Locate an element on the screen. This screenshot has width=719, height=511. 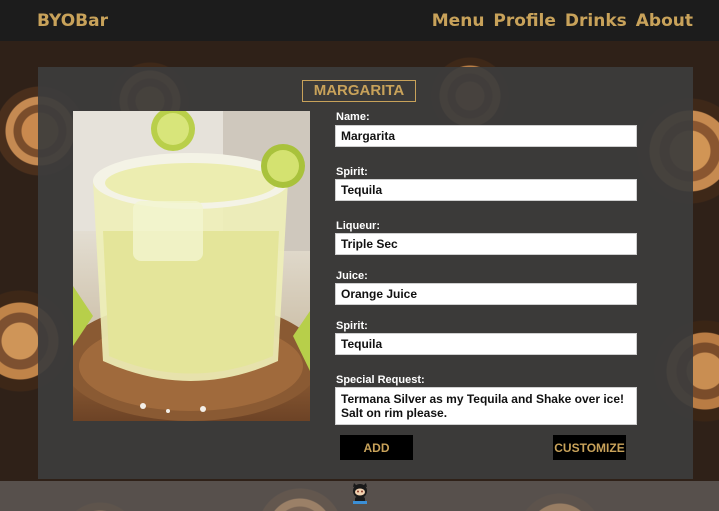
customize-button: CUSTOMIZE is located at coordinates (589, 447).